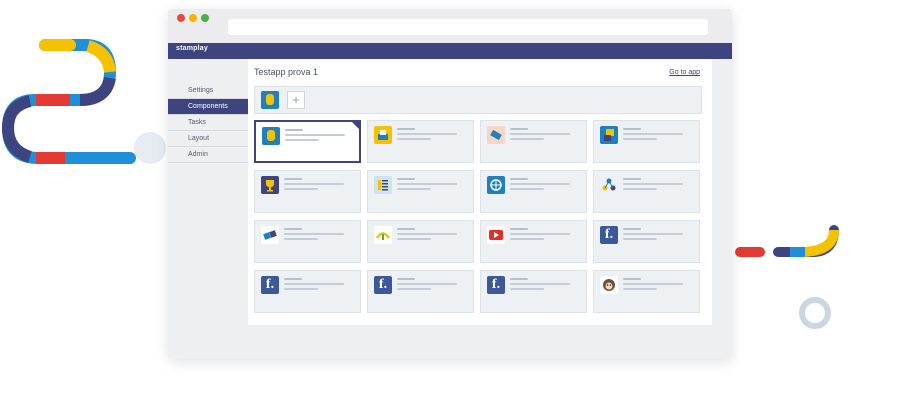 This screenshot has height=400, width=900. I want to click on maximize-window-button, so click(205, 18).